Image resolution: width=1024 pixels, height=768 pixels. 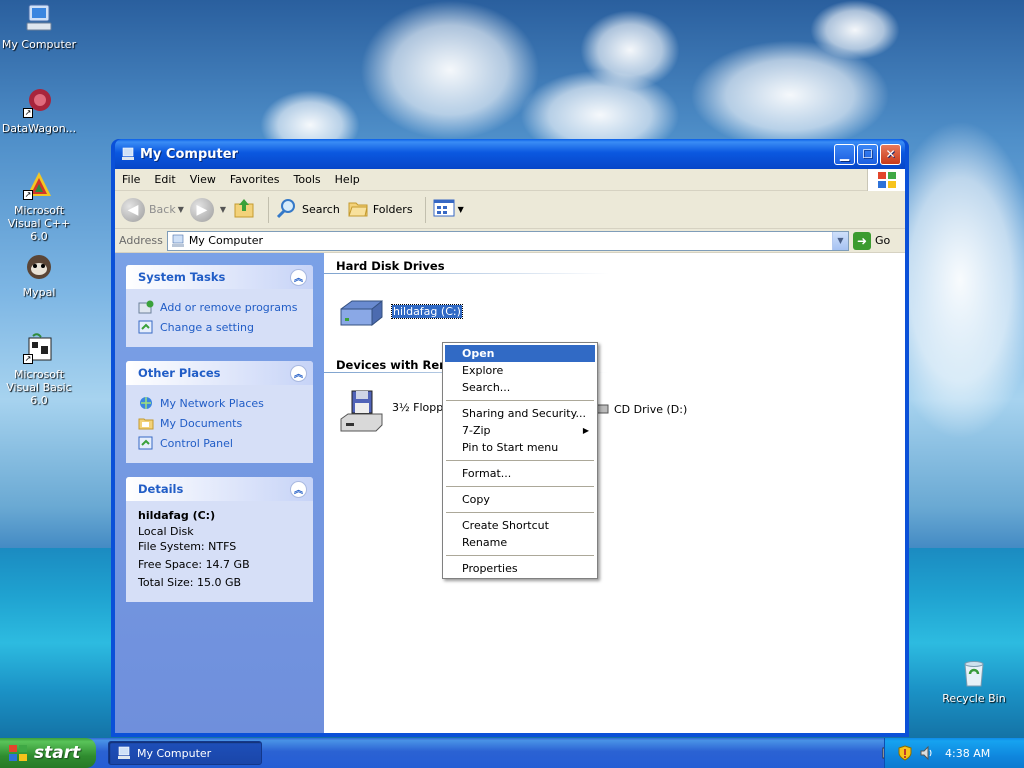 I want to click on views-button: ▼, so click(x=448, y=209).